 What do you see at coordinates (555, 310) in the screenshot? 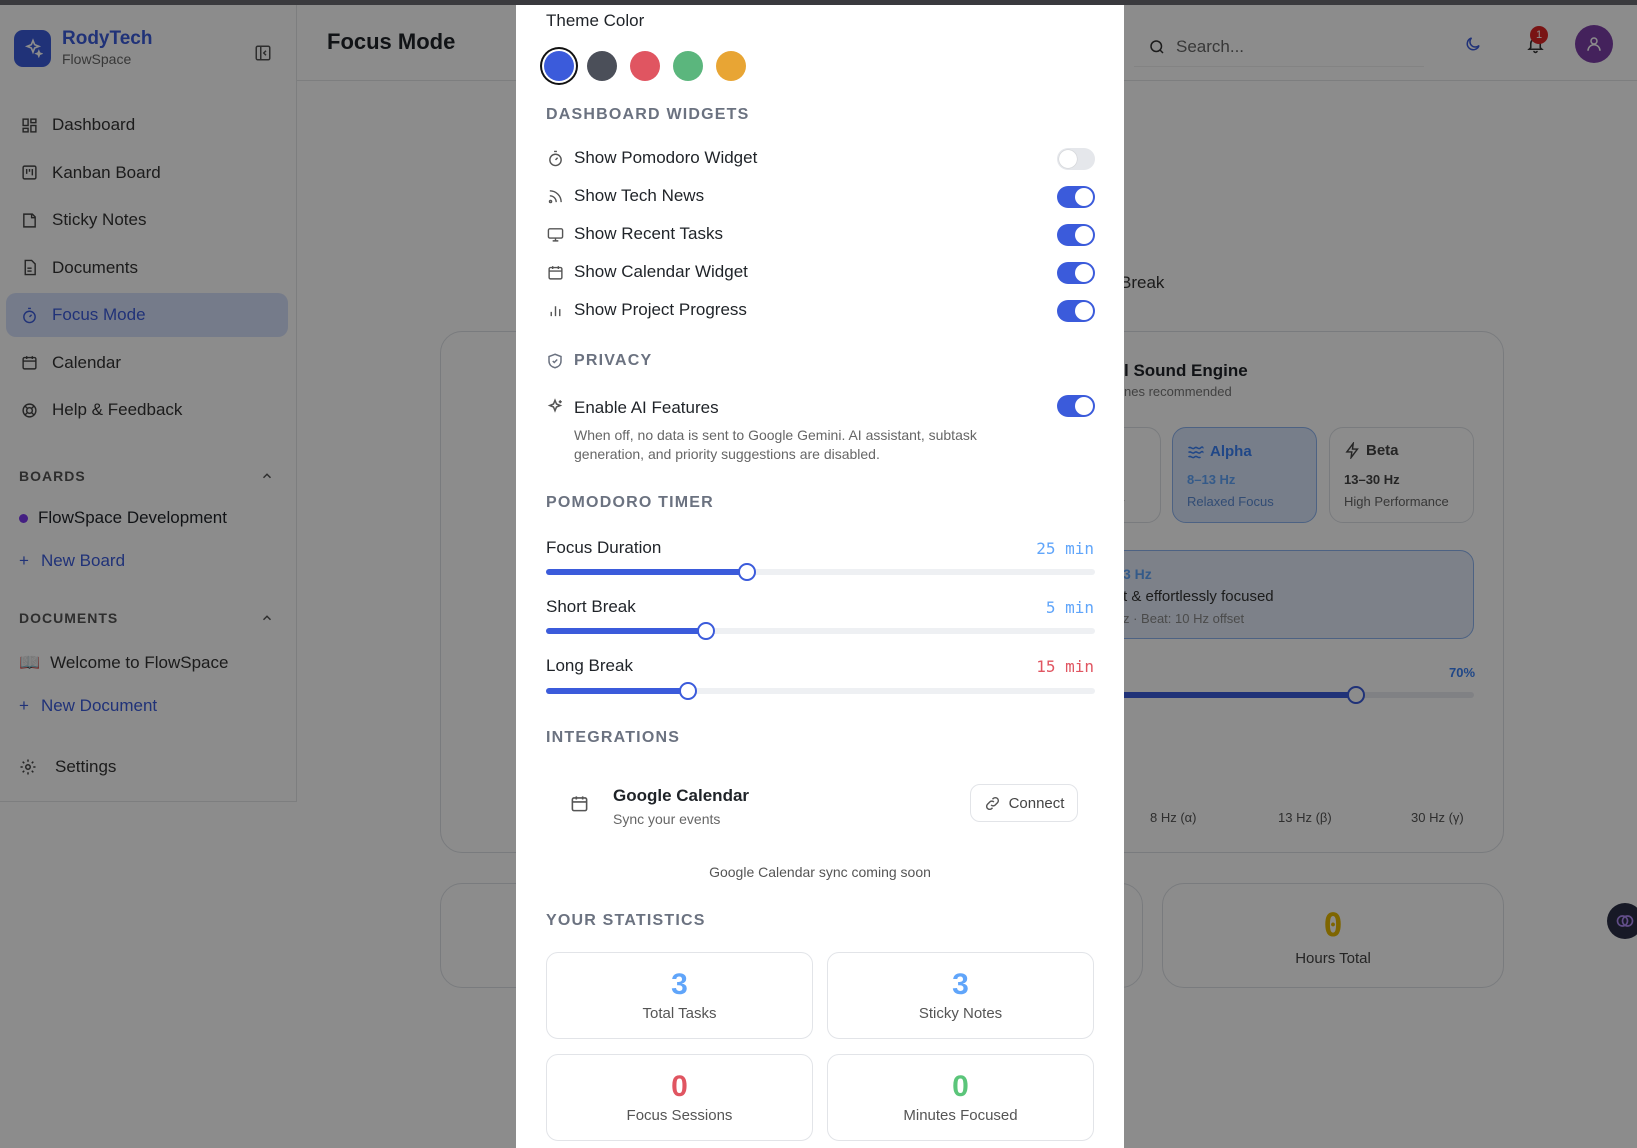
I see `bar-chart-icon` at bounding box center [555, 310].